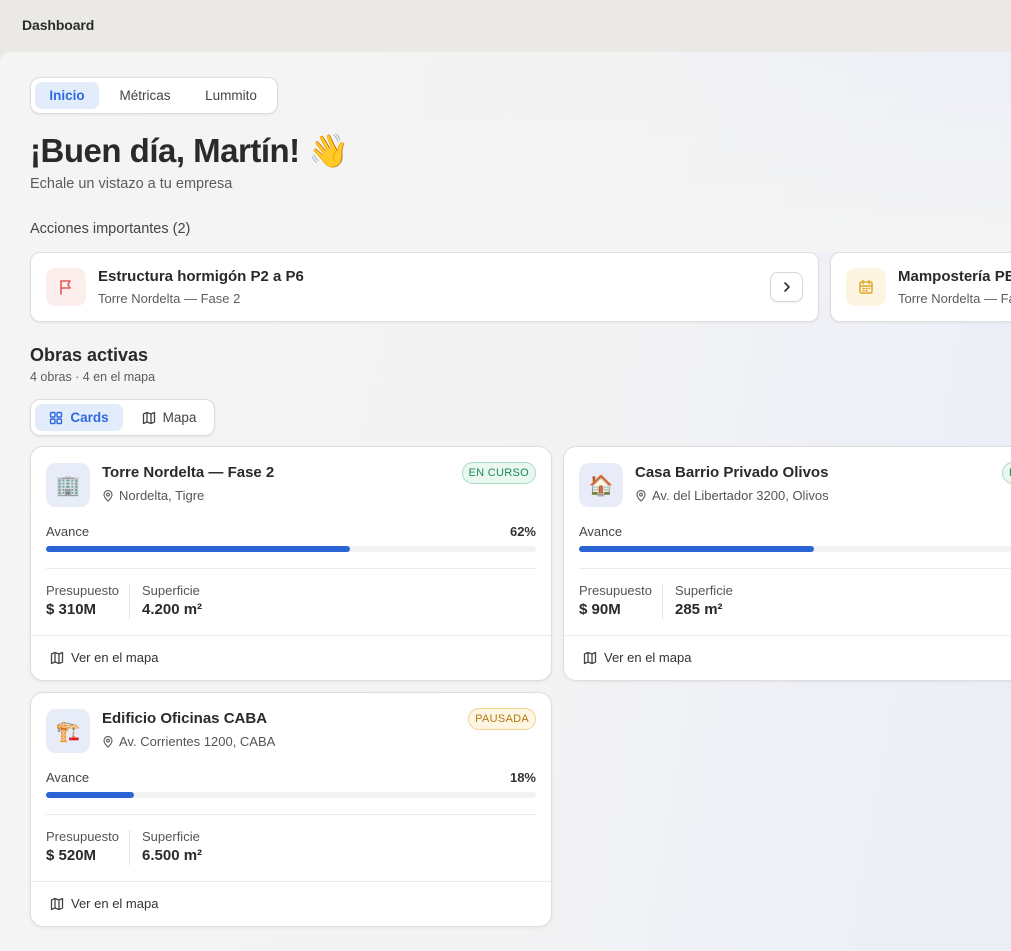 This screenshot has height=951, width=1011. What do you see at coordinates (162, 495) in the screenshot?
I see `obra-location-text: Nordelta, Tigre` at bounding box center [162, 495].